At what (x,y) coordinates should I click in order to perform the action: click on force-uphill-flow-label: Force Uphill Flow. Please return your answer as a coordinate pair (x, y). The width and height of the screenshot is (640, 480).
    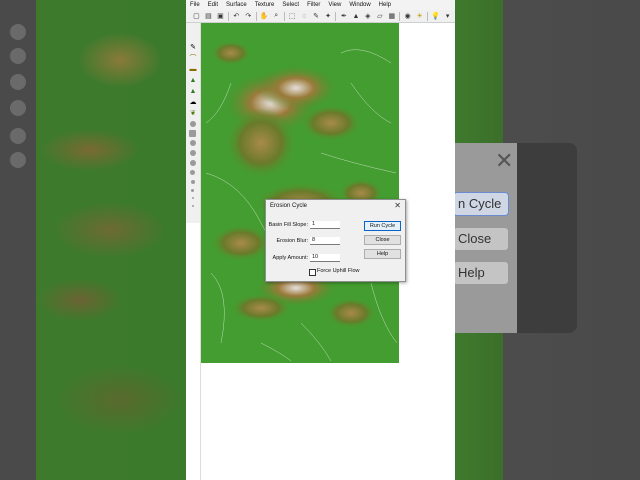
    Looking at the image, I should click on (338, 271).